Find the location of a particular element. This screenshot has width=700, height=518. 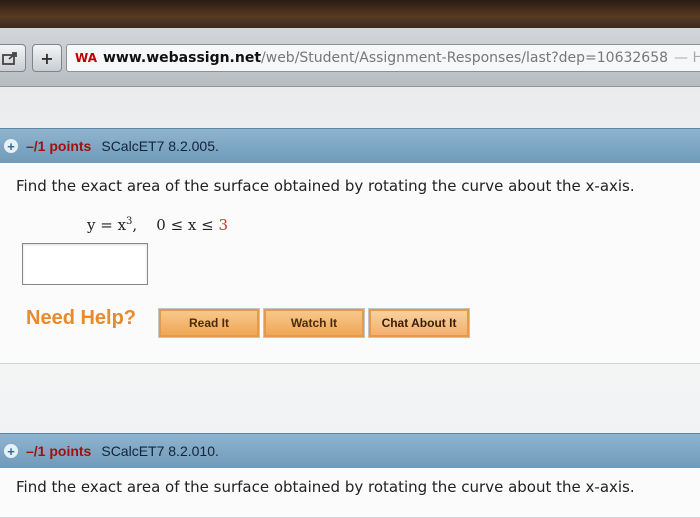

need-help-label: Need Help? is located at coordinates (81, 318).